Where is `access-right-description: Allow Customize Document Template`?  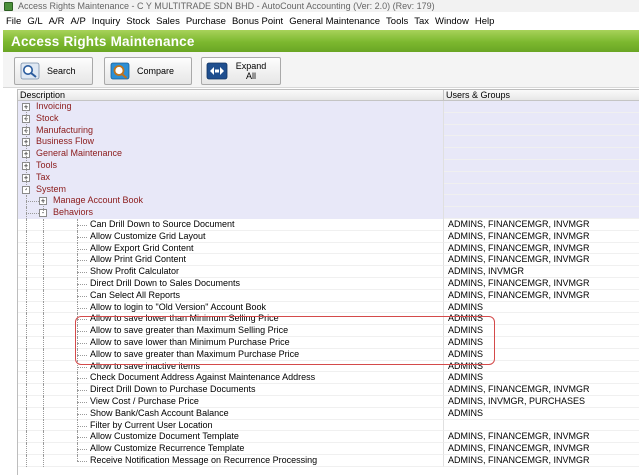
access-right-description: Allow Customize Document Template is located at coordinates (231, 437).